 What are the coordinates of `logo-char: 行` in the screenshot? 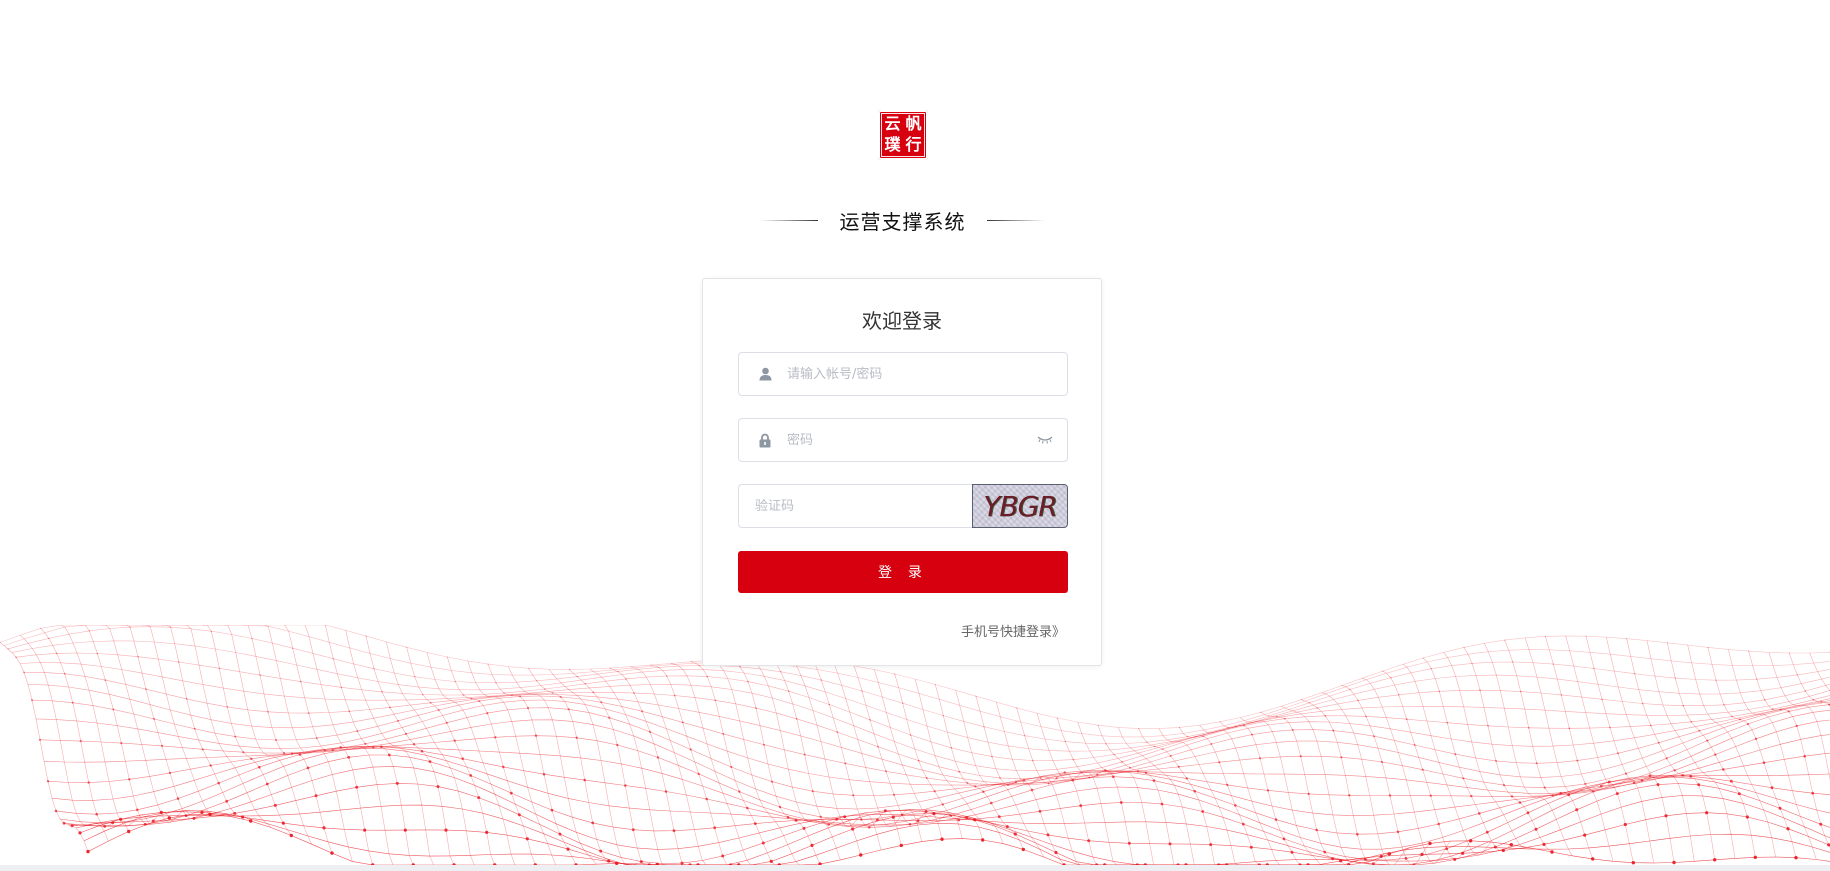 It's located at (913, 144).